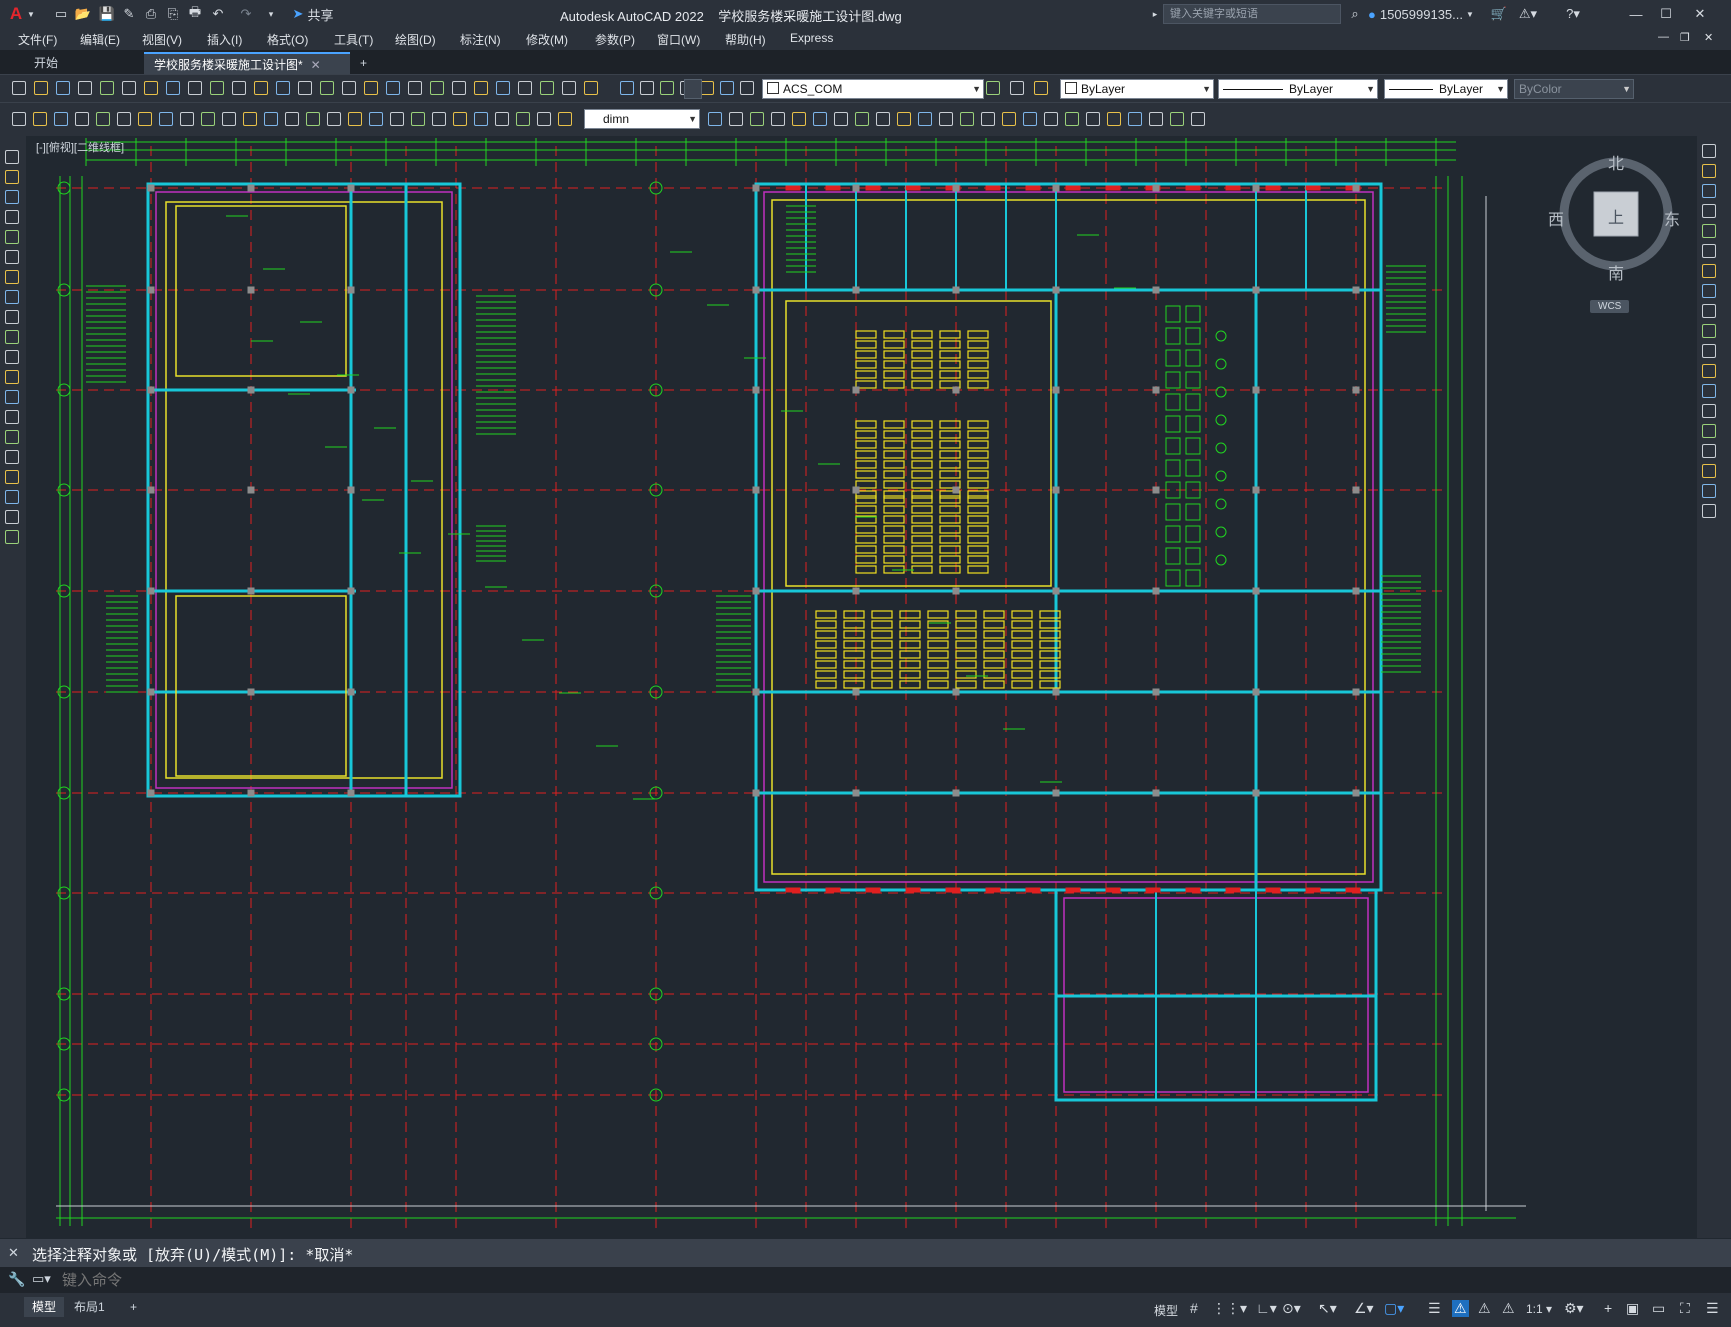 Image resolution: width=1731 pixels, height=1327 pixels. What do you see at coordinates (1072, 119) in the screenshot?
I see `dimension-tool-45-icon` at bounding box center [1072, 119].